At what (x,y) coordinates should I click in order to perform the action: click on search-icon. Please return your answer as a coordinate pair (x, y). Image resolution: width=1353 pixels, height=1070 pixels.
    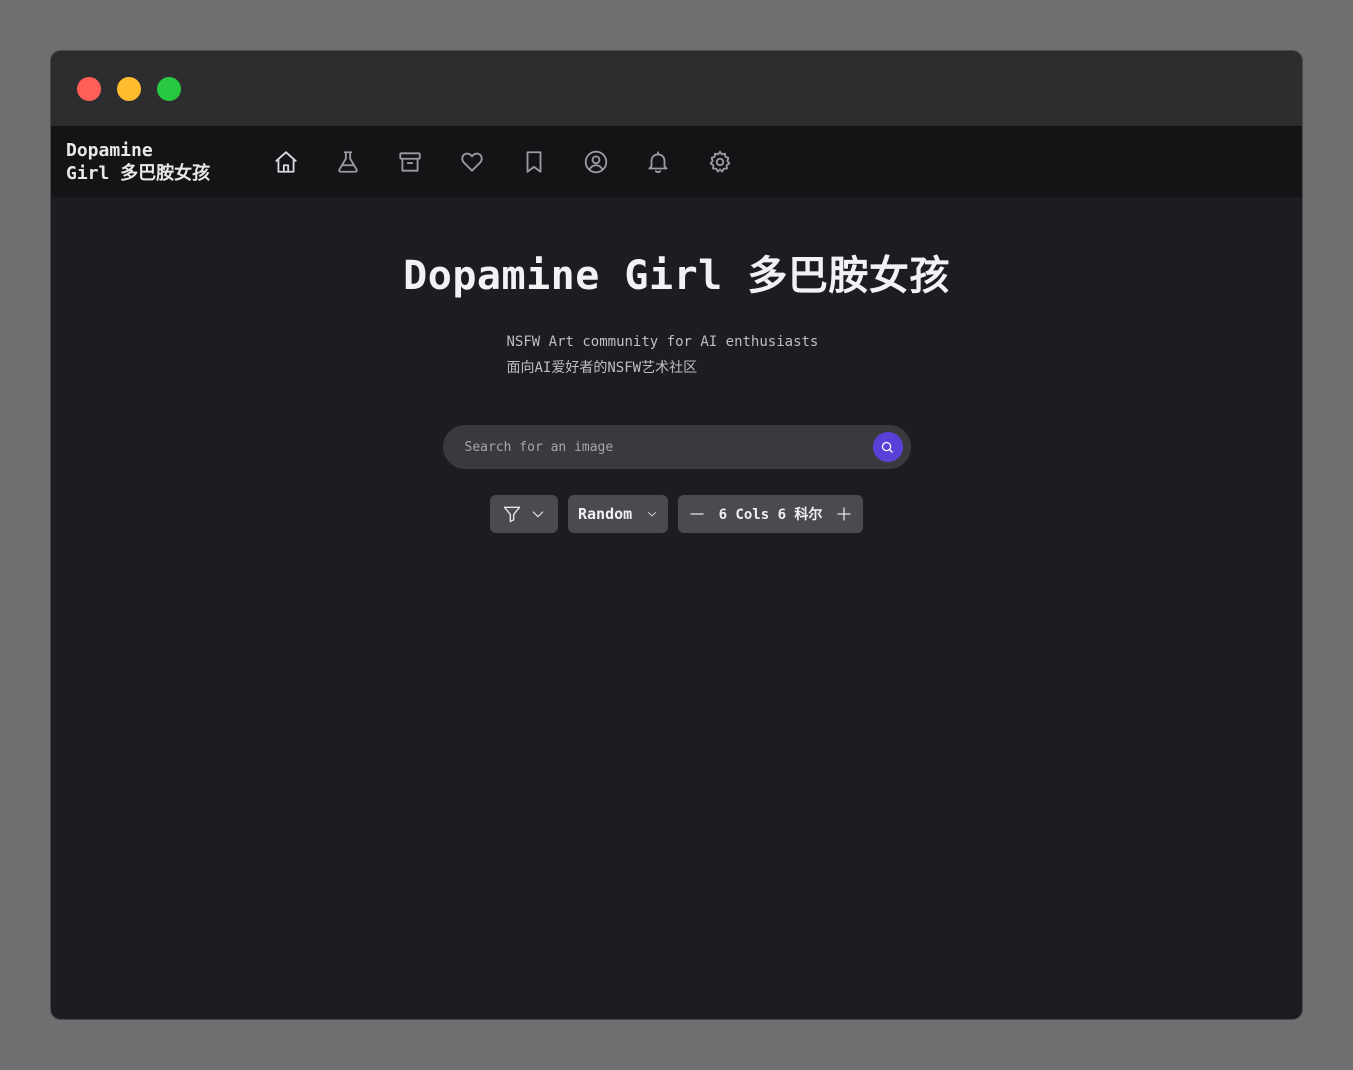
    Looking at the image, I should click on (887, 447).